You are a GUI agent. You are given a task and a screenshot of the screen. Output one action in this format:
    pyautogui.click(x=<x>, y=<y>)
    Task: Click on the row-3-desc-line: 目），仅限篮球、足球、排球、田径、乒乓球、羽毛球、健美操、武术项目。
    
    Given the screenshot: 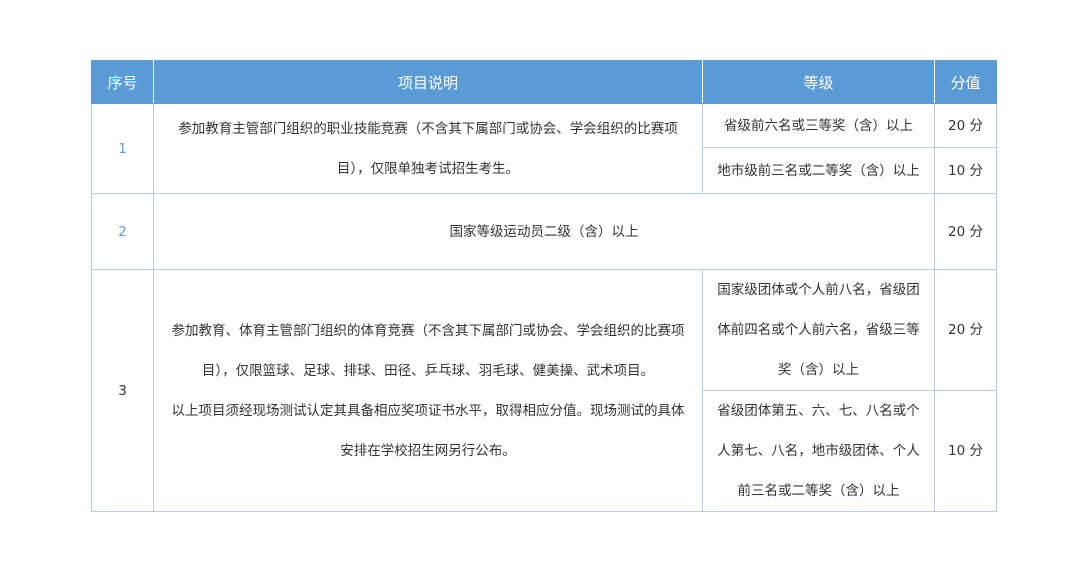 What is the action you would take?
    pyautogui.click(x=428, y=370)
    